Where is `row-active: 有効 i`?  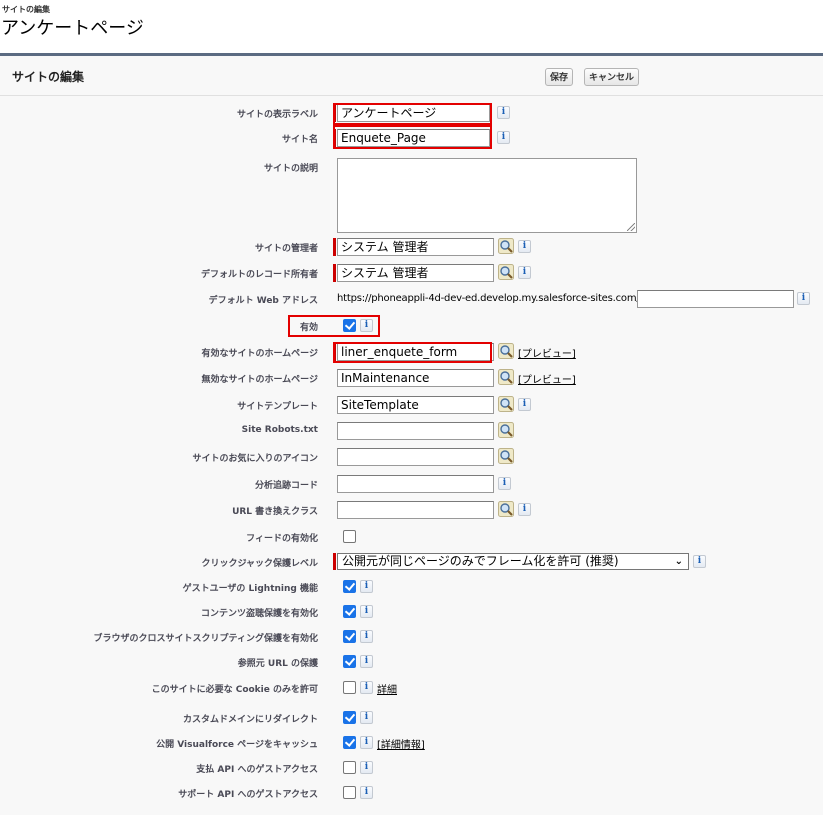
row-active: 有効 i is located at coordinates (411, 327).